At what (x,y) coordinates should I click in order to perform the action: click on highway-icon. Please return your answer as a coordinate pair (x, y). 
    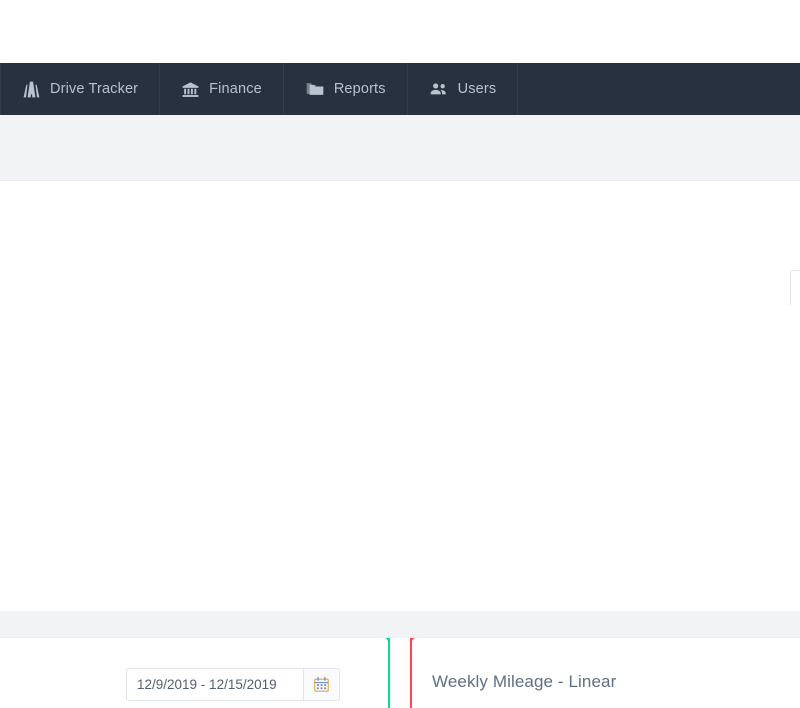
    Looking at the image, I should click on (31, 89).